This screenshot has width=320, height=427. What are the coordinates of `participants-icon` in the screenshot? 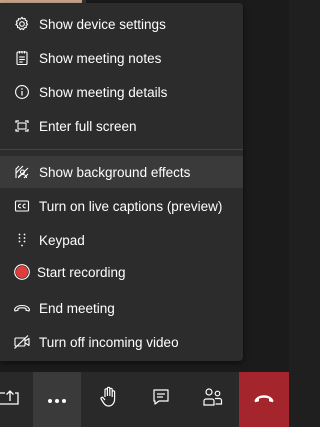 It's located at (213, 399).